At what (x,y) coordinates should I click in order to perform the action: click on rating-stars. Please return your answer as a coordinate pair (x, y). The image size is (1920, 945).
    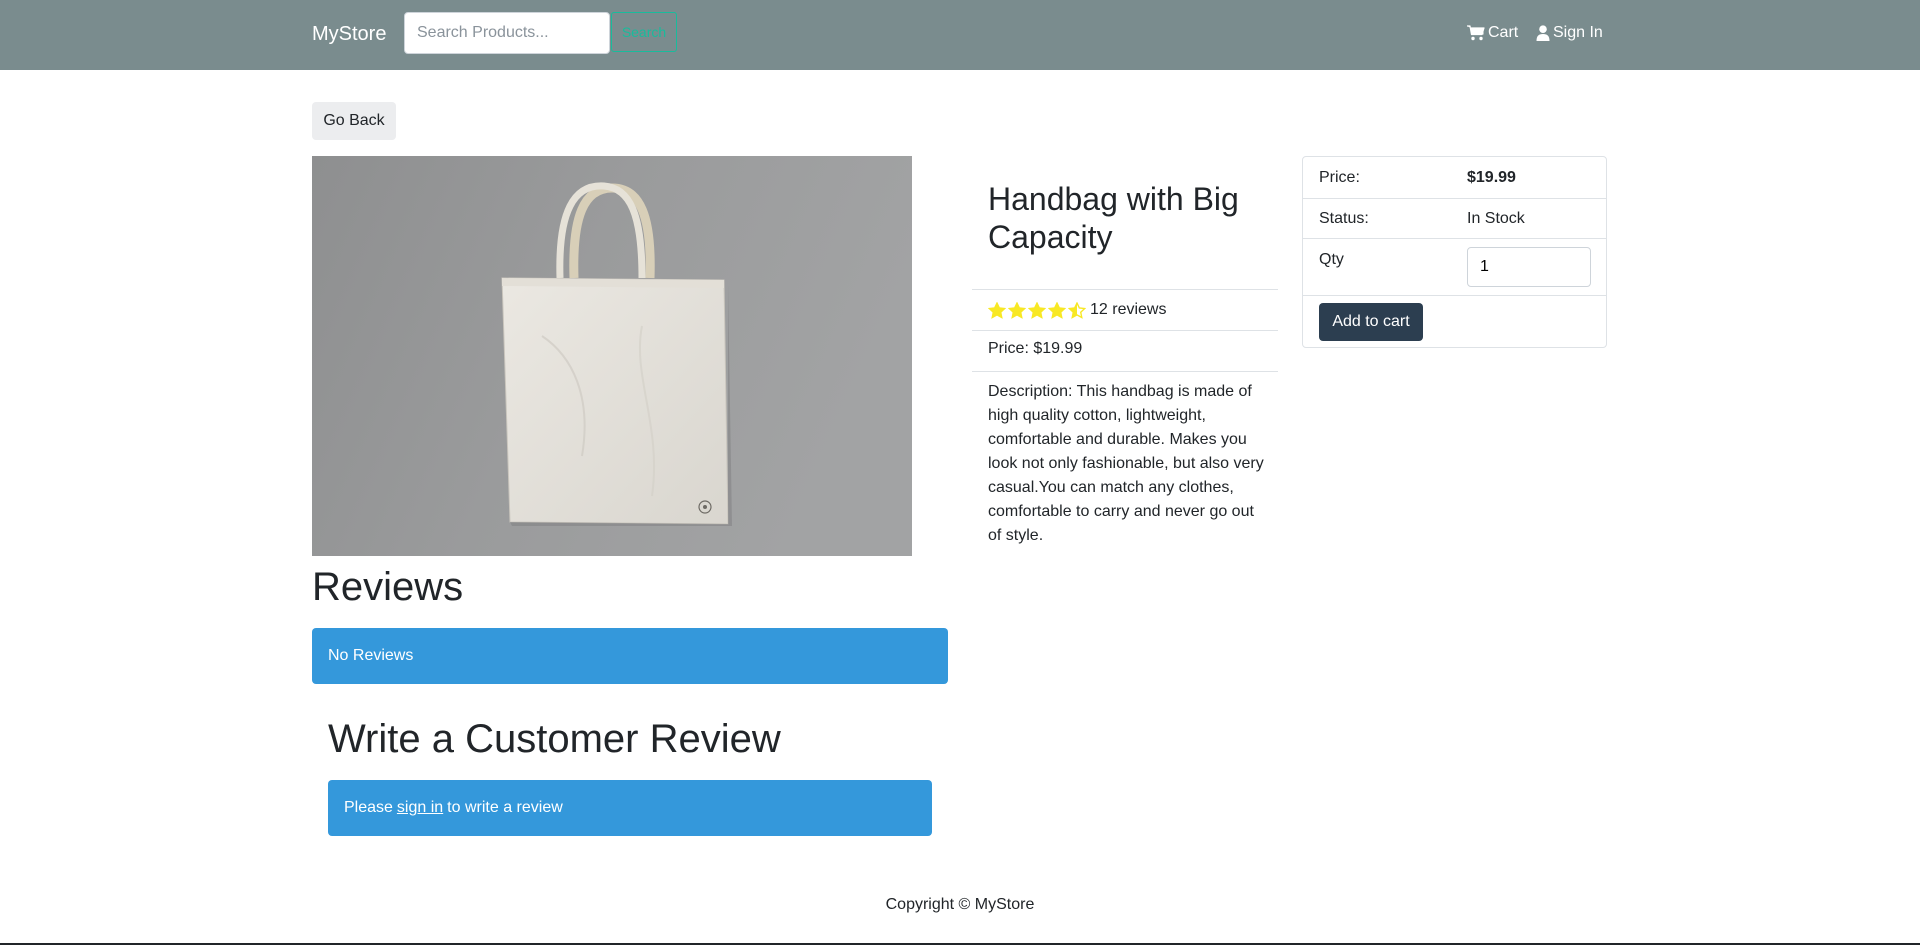
    Looking at the image, I should click on (1037, 310).